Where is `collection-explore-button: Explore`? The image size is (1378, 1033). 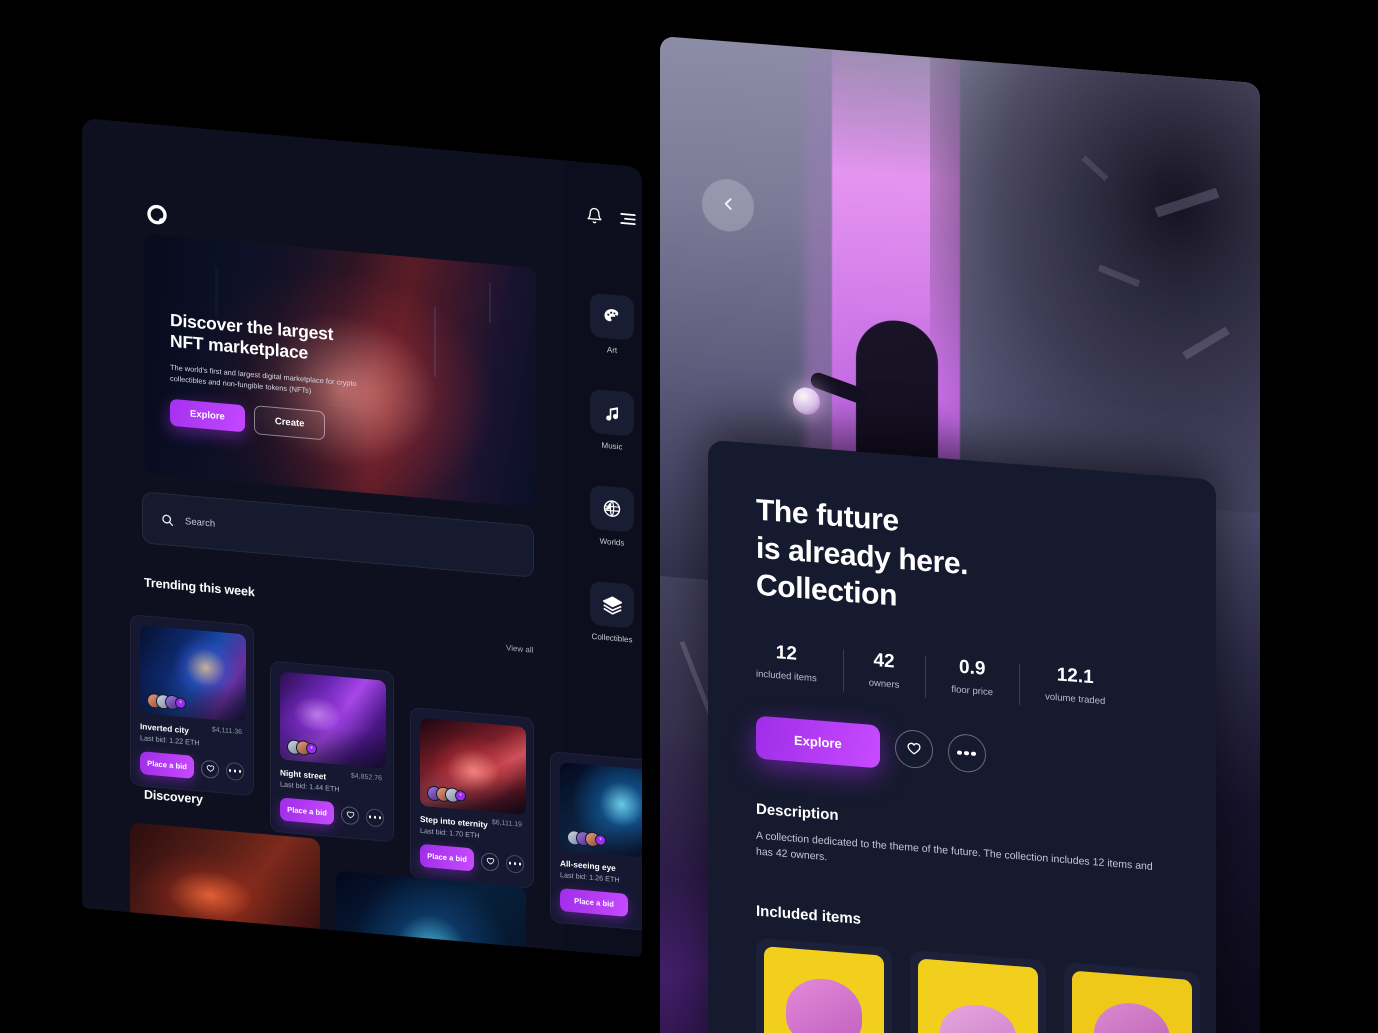 collection-explore-button: Explore is located at coordinates (818, 741).